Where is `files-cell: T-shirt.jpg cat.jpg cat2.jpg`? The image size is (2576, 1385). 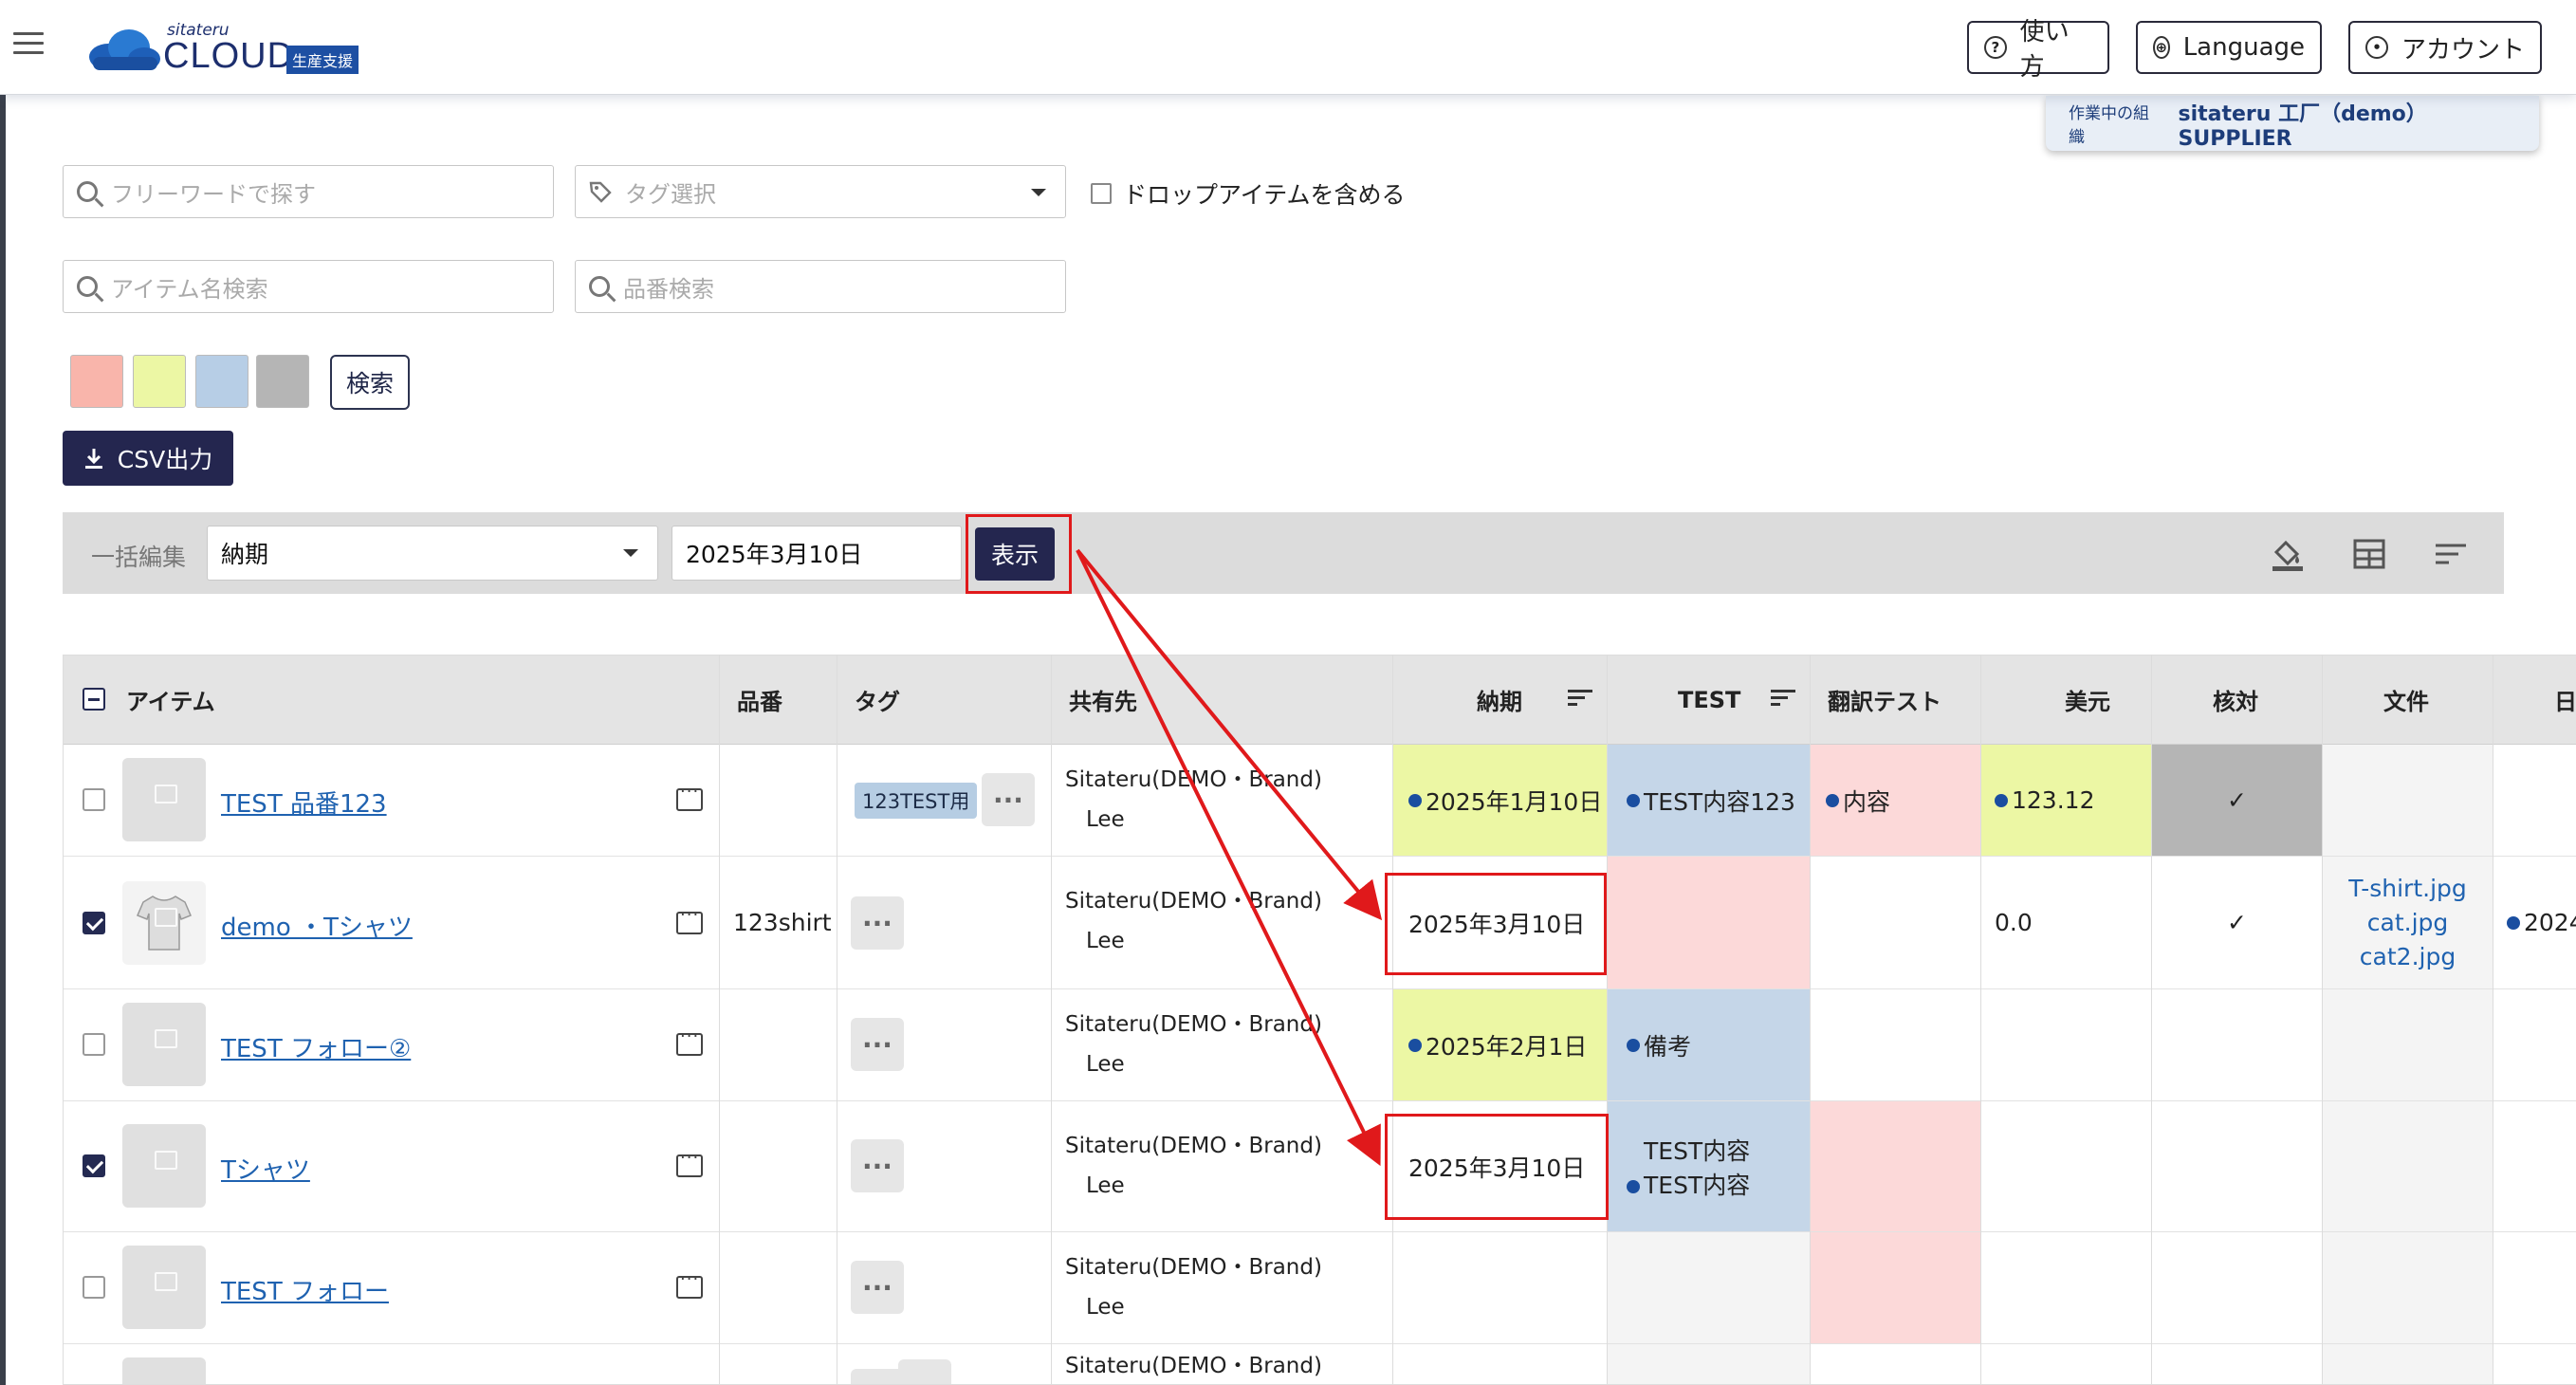 files-cell: T-shirt.jpg cat.jpg cat2.jpg is located at coordinates (2408, 923).